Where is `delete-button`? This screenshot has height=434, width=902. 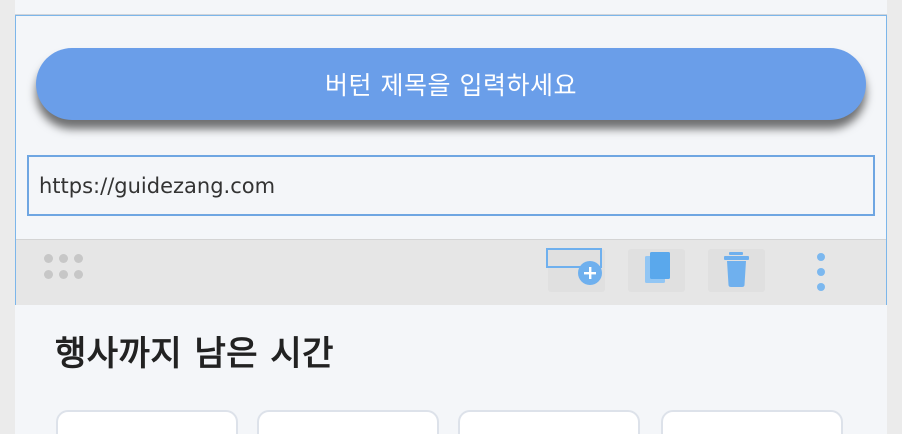
delete-button is located at coordinates (736, 270).